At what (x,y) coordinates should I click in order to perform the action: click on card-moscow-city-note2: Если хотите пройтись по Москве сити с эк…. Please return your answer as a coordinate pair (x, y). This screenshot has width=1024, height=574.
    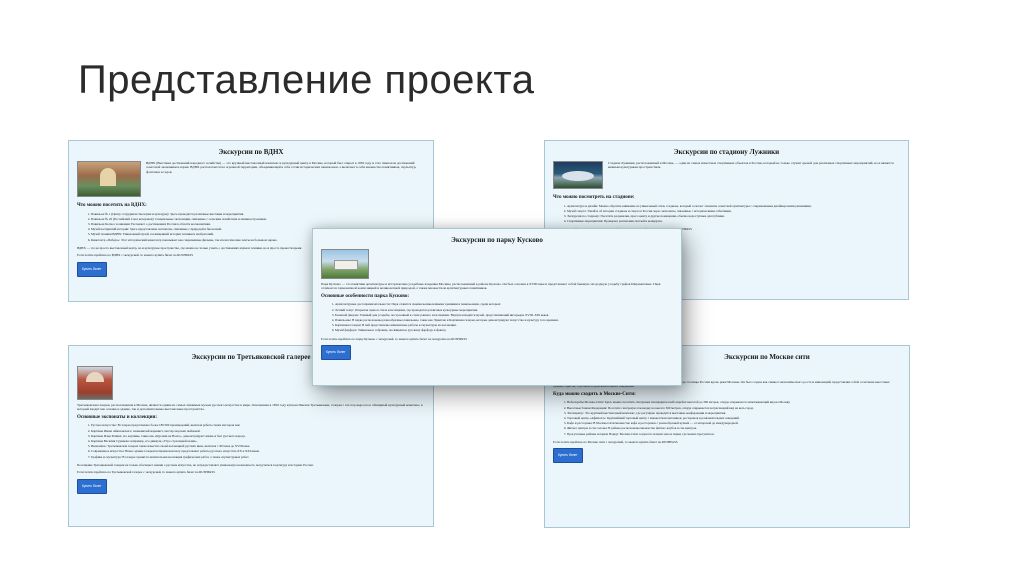
    Looking at the image, I should click on (615, 441).